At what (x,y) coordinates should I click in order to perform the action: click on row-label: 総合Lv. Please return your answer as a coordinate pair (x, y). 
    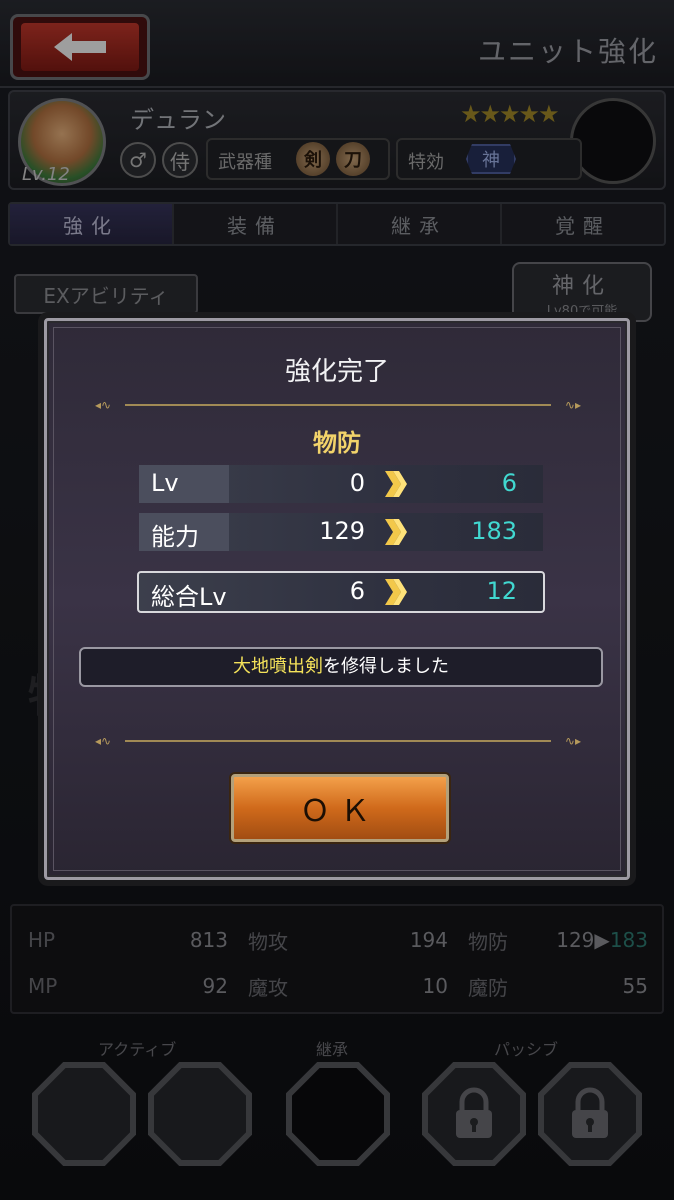
    Looking at the image, I should click on (189, 597).